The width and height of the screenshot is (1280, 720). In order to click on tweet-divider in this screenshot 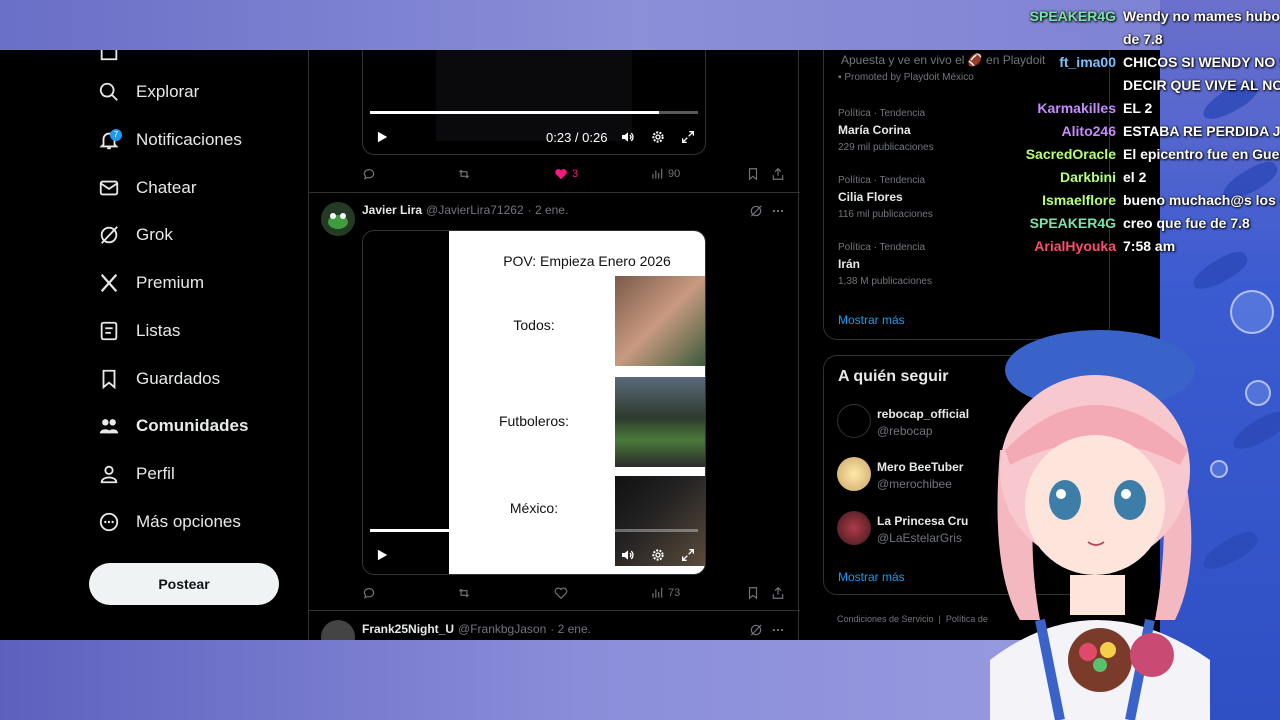, I will do `click(554, 610)`.